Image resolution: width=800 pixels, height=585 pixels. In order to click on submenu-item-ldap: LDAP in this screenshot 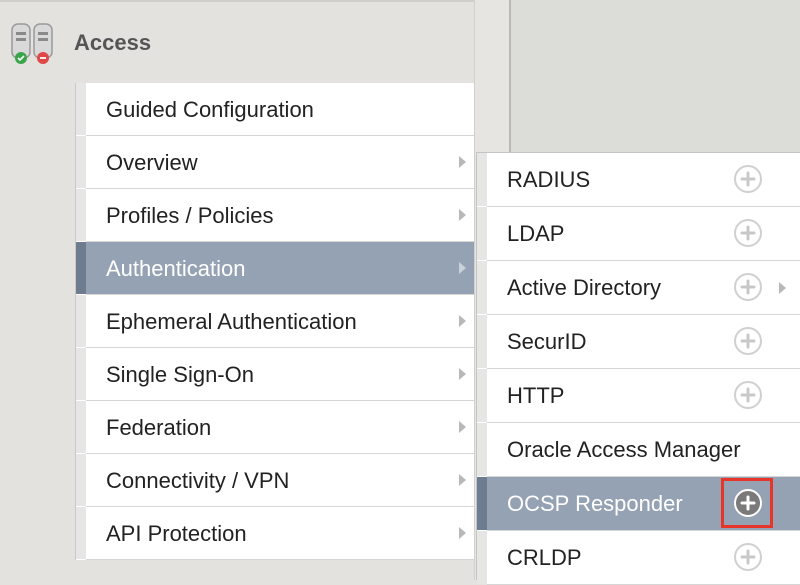, I will do `click(638, 234)`.